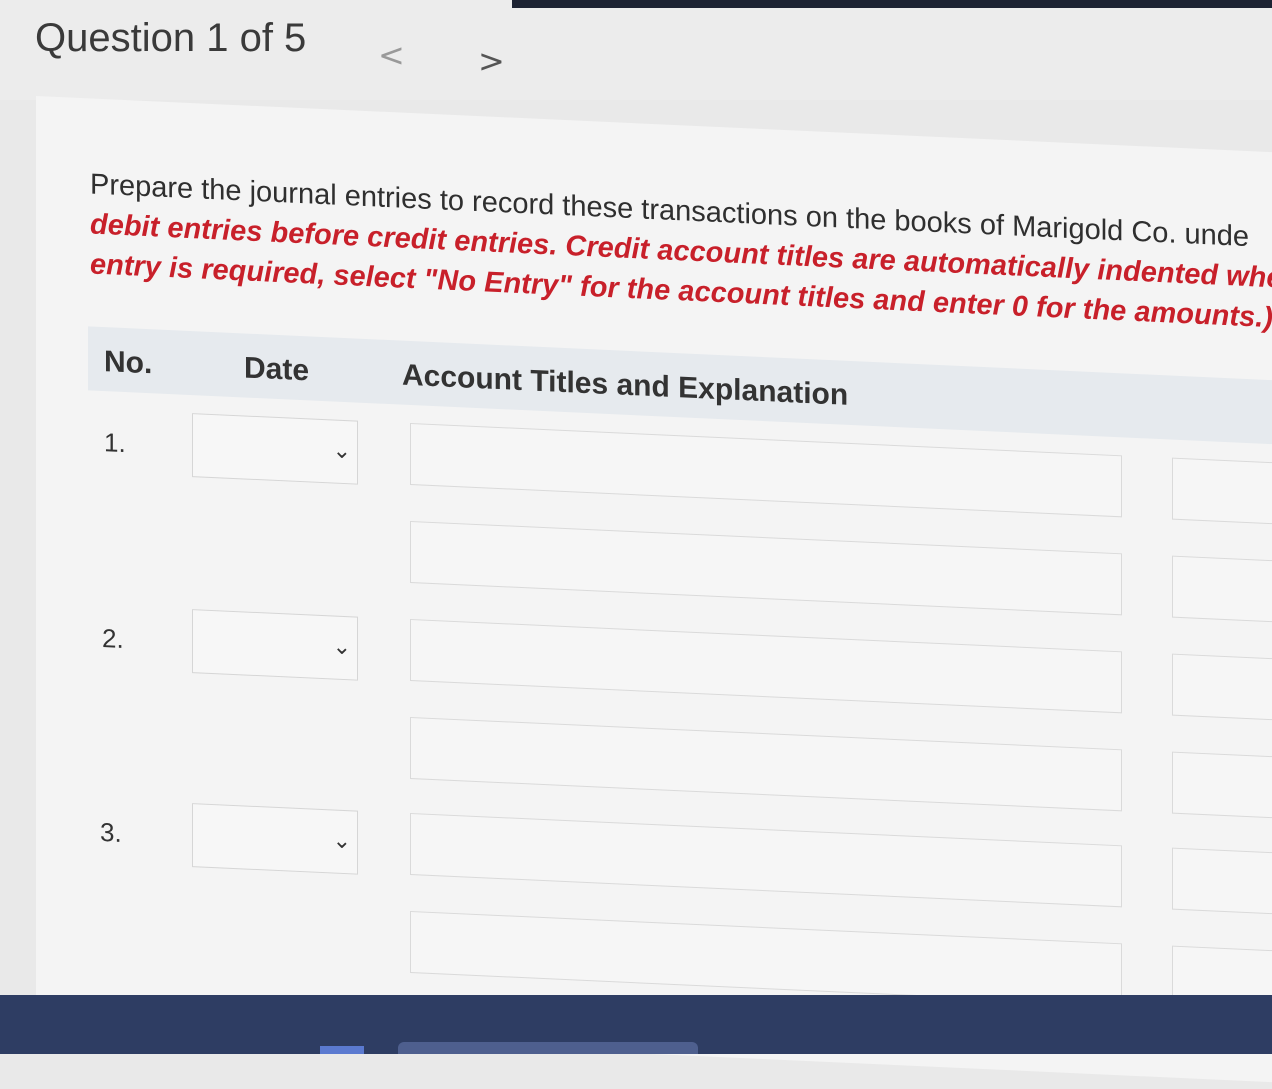 The height and width of the screenshot is (1089, 1272). What do you see at coordinates (892, 4) in the screenshot?
I see `window-top-strip` at bounding box center [892, 4].